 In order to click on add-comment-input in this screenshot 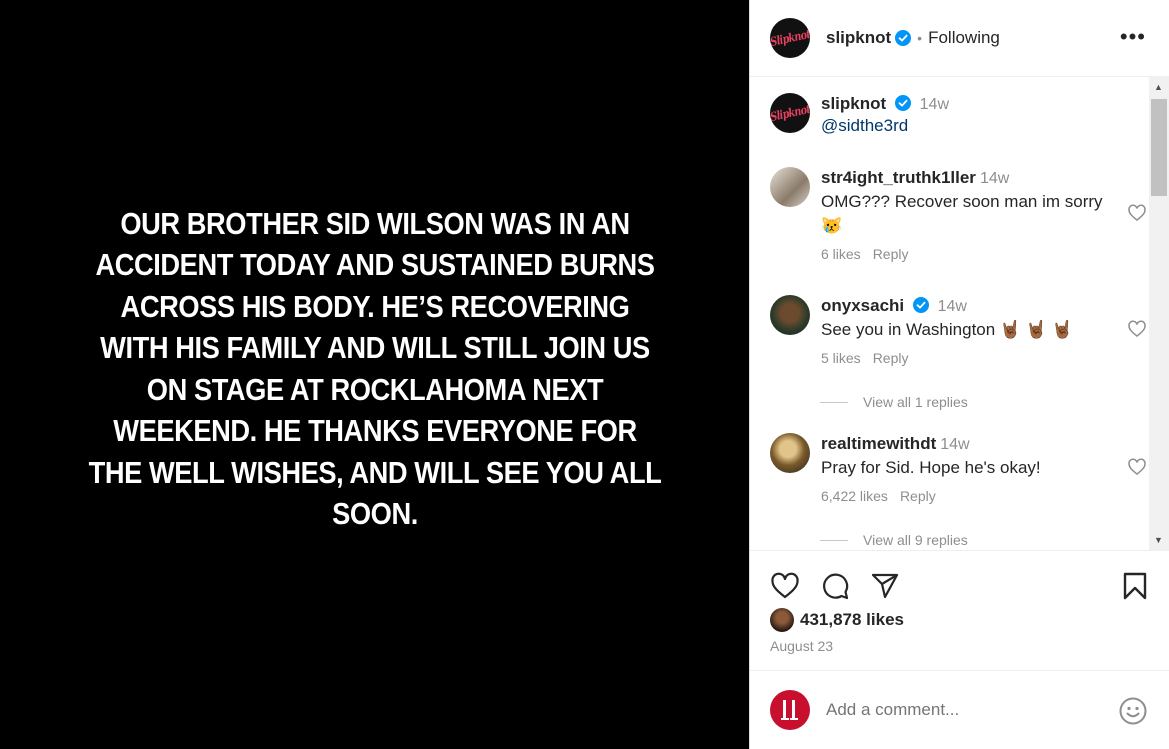, I will do `click(966, 710)`.